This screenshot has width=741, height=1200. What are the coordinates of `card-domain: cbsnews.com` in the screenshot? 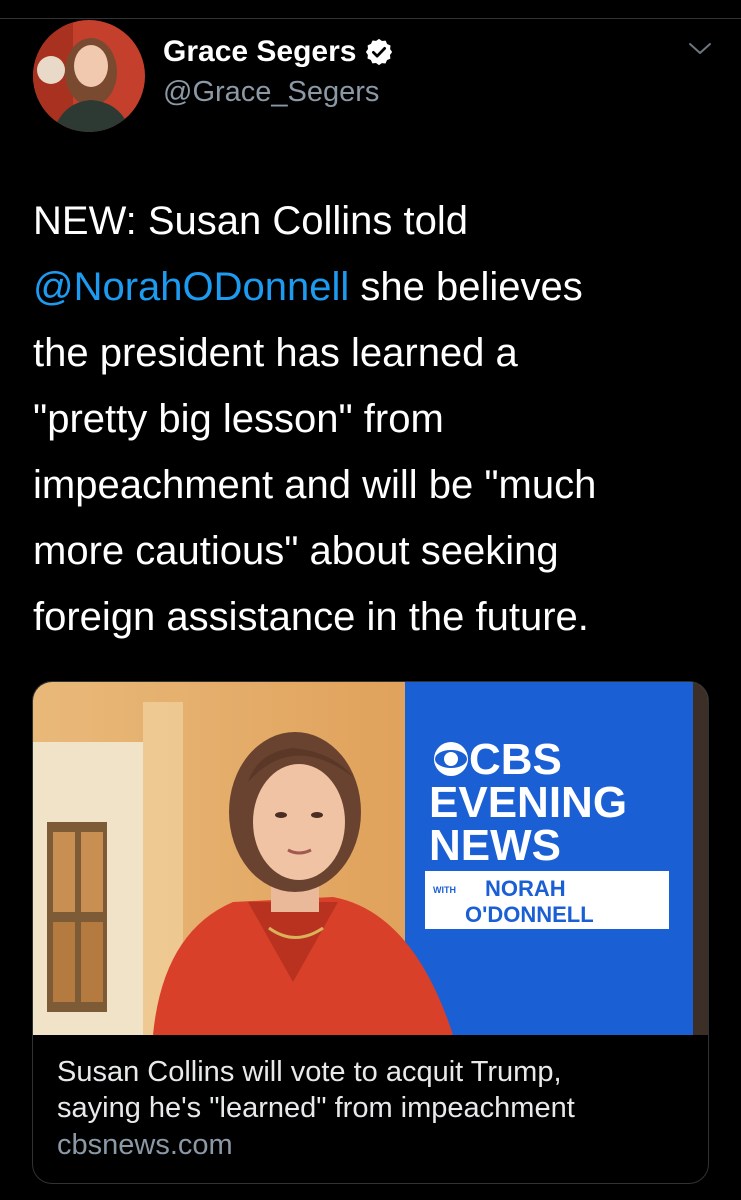 It's located at (145, 1145).